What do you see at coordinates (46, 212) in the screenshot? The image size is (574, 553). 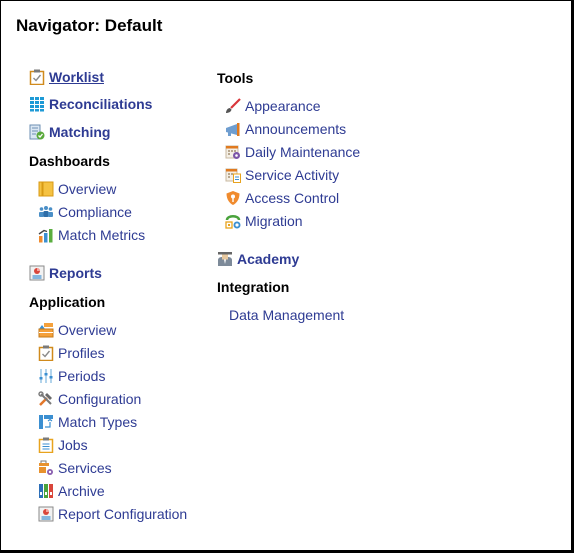 I see `people-group-icon` at bounding box center [46, 212].